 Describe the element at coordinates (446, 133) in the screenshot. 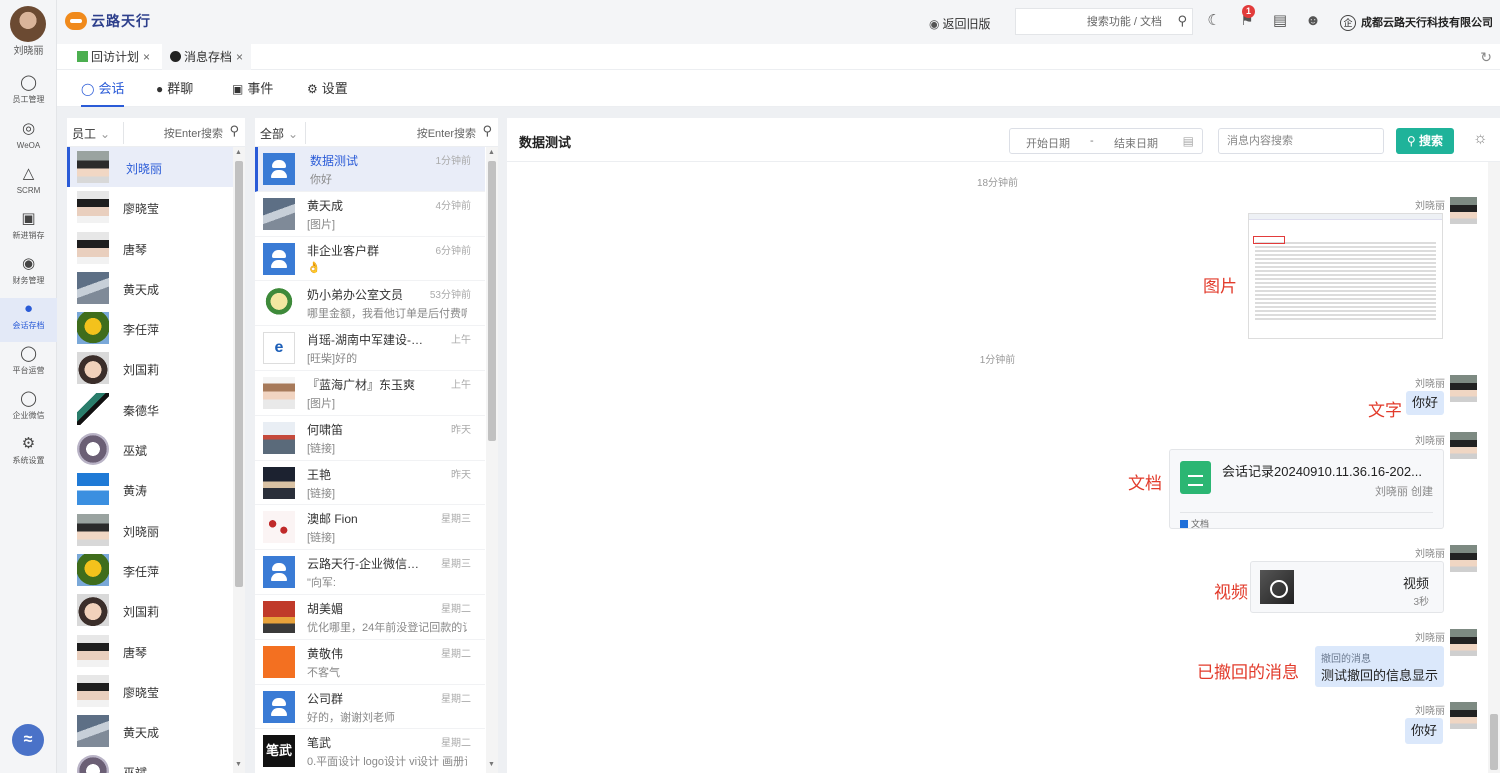

I see `conversation-search-input: 按Enter搜索` at that location.